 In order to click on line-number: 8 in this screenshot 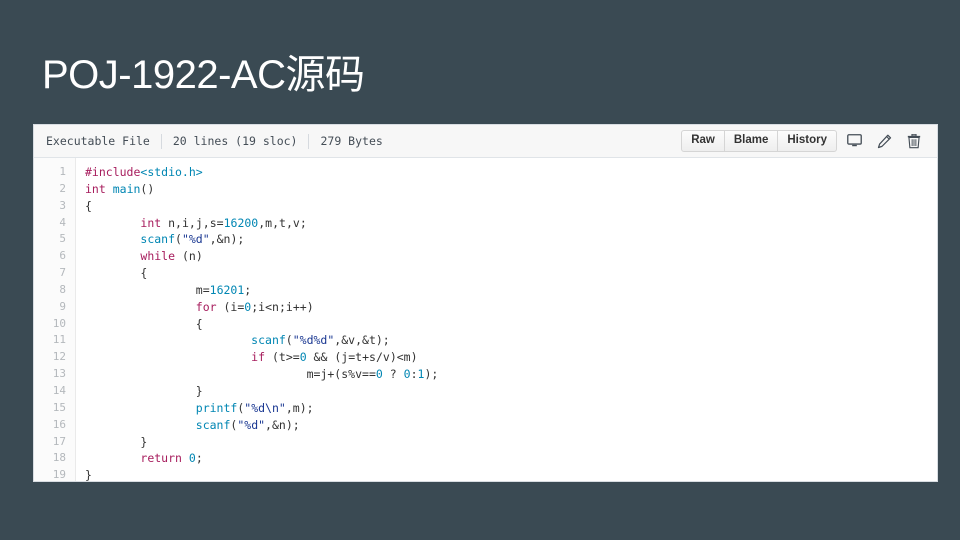, I will do `click(62, 289)`.